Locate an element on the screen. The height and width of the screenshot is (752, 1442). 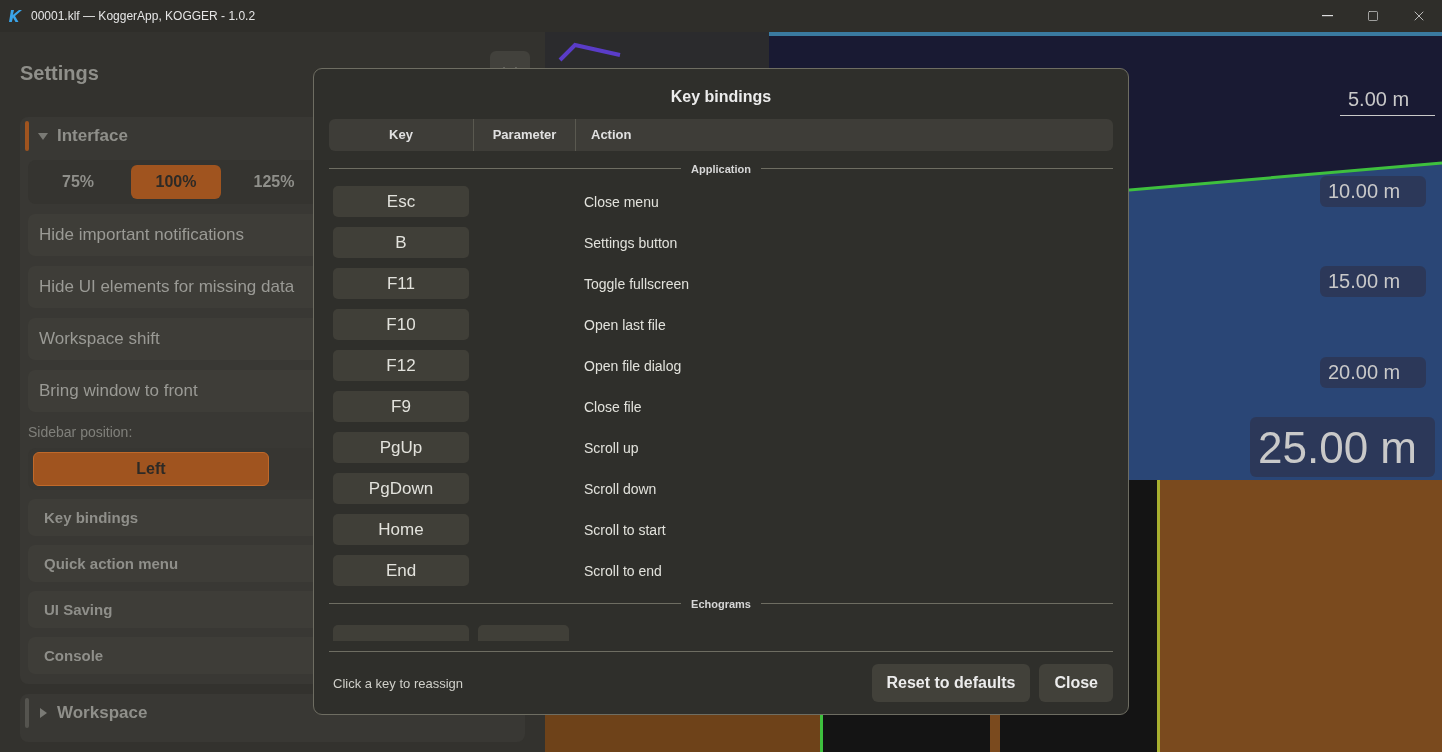
key-button: PgUp is located at coordinates (401, 447).